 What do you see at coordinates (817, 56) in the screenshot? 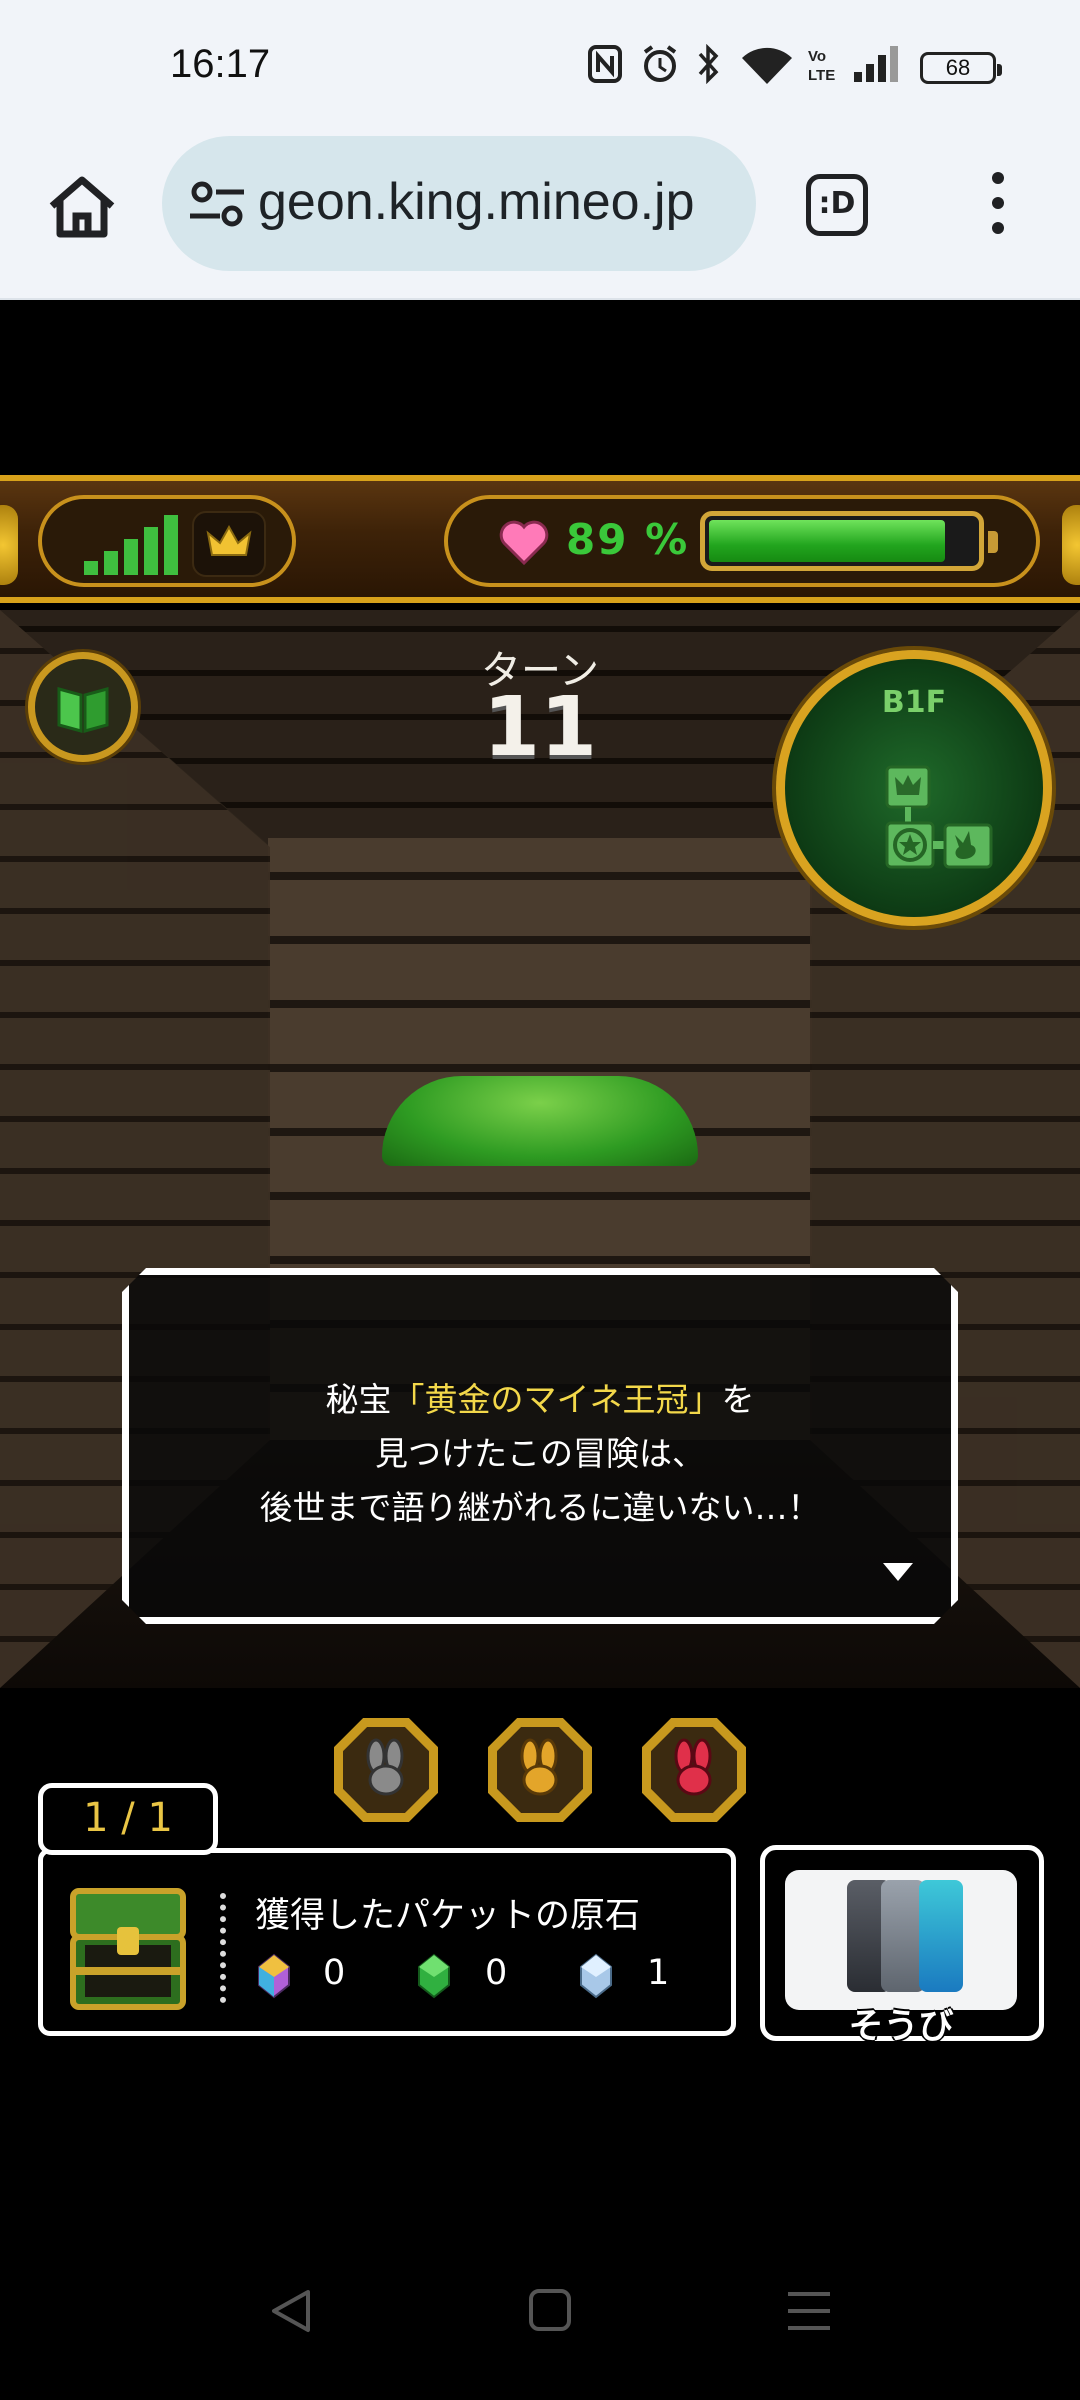
I see `svg-text: Vo` at bounding box center [817, 56].